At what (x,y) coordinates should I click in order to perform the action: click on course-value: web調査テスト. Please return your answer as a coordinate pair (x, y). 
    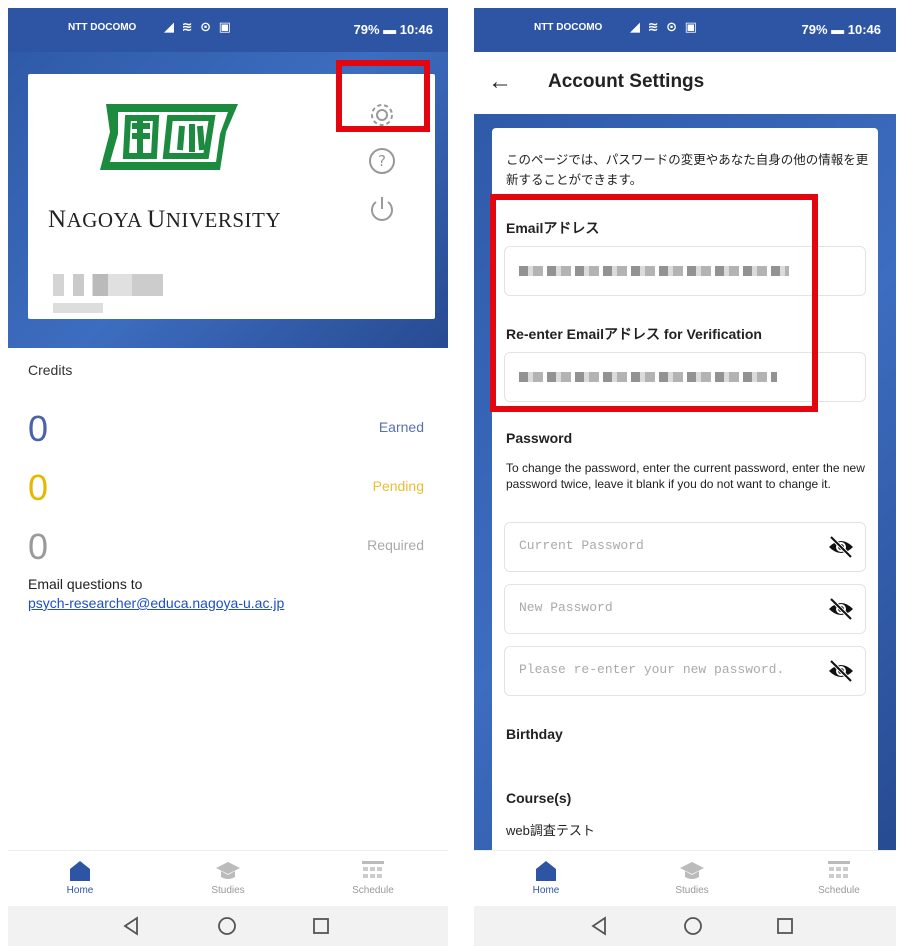
    Looking at the image, I should click on (550, 830).